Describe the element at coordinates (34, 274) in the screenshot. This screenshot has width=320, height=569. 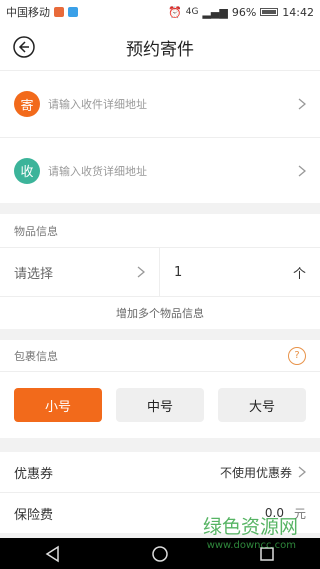
I see `item-select-label: 请选择` at that location.